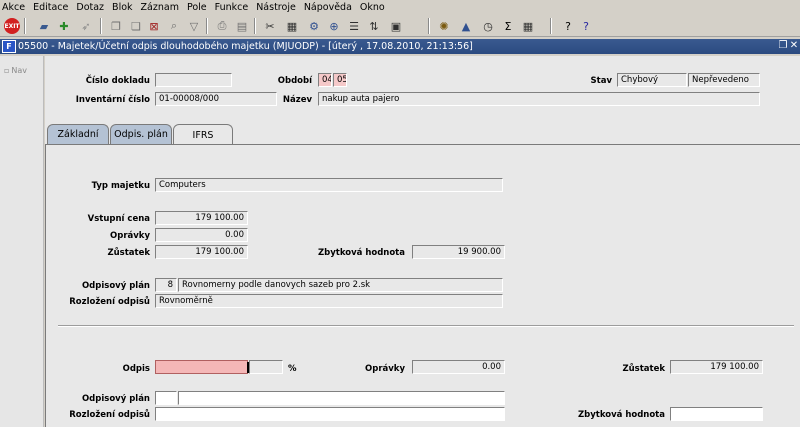 This screenshot has height=427, width=800. Describe the element at coordinates (458, 367) in the screenshot. I see `lower-opravky-field: 0.00` at that location.